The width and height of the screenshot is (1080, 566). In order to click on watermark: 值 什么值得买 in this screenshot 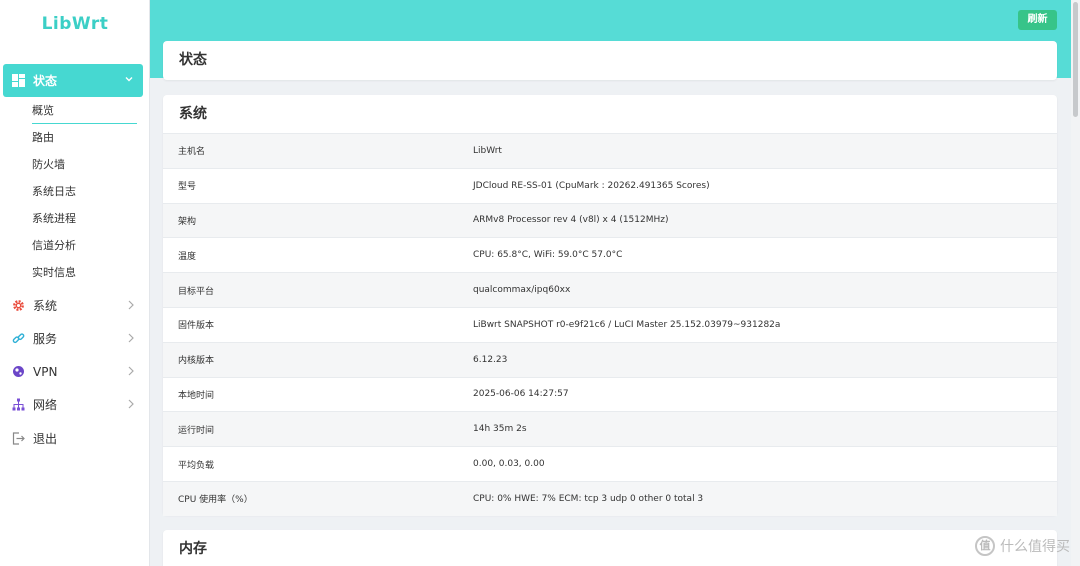, I will do `click(1022, 546)`.